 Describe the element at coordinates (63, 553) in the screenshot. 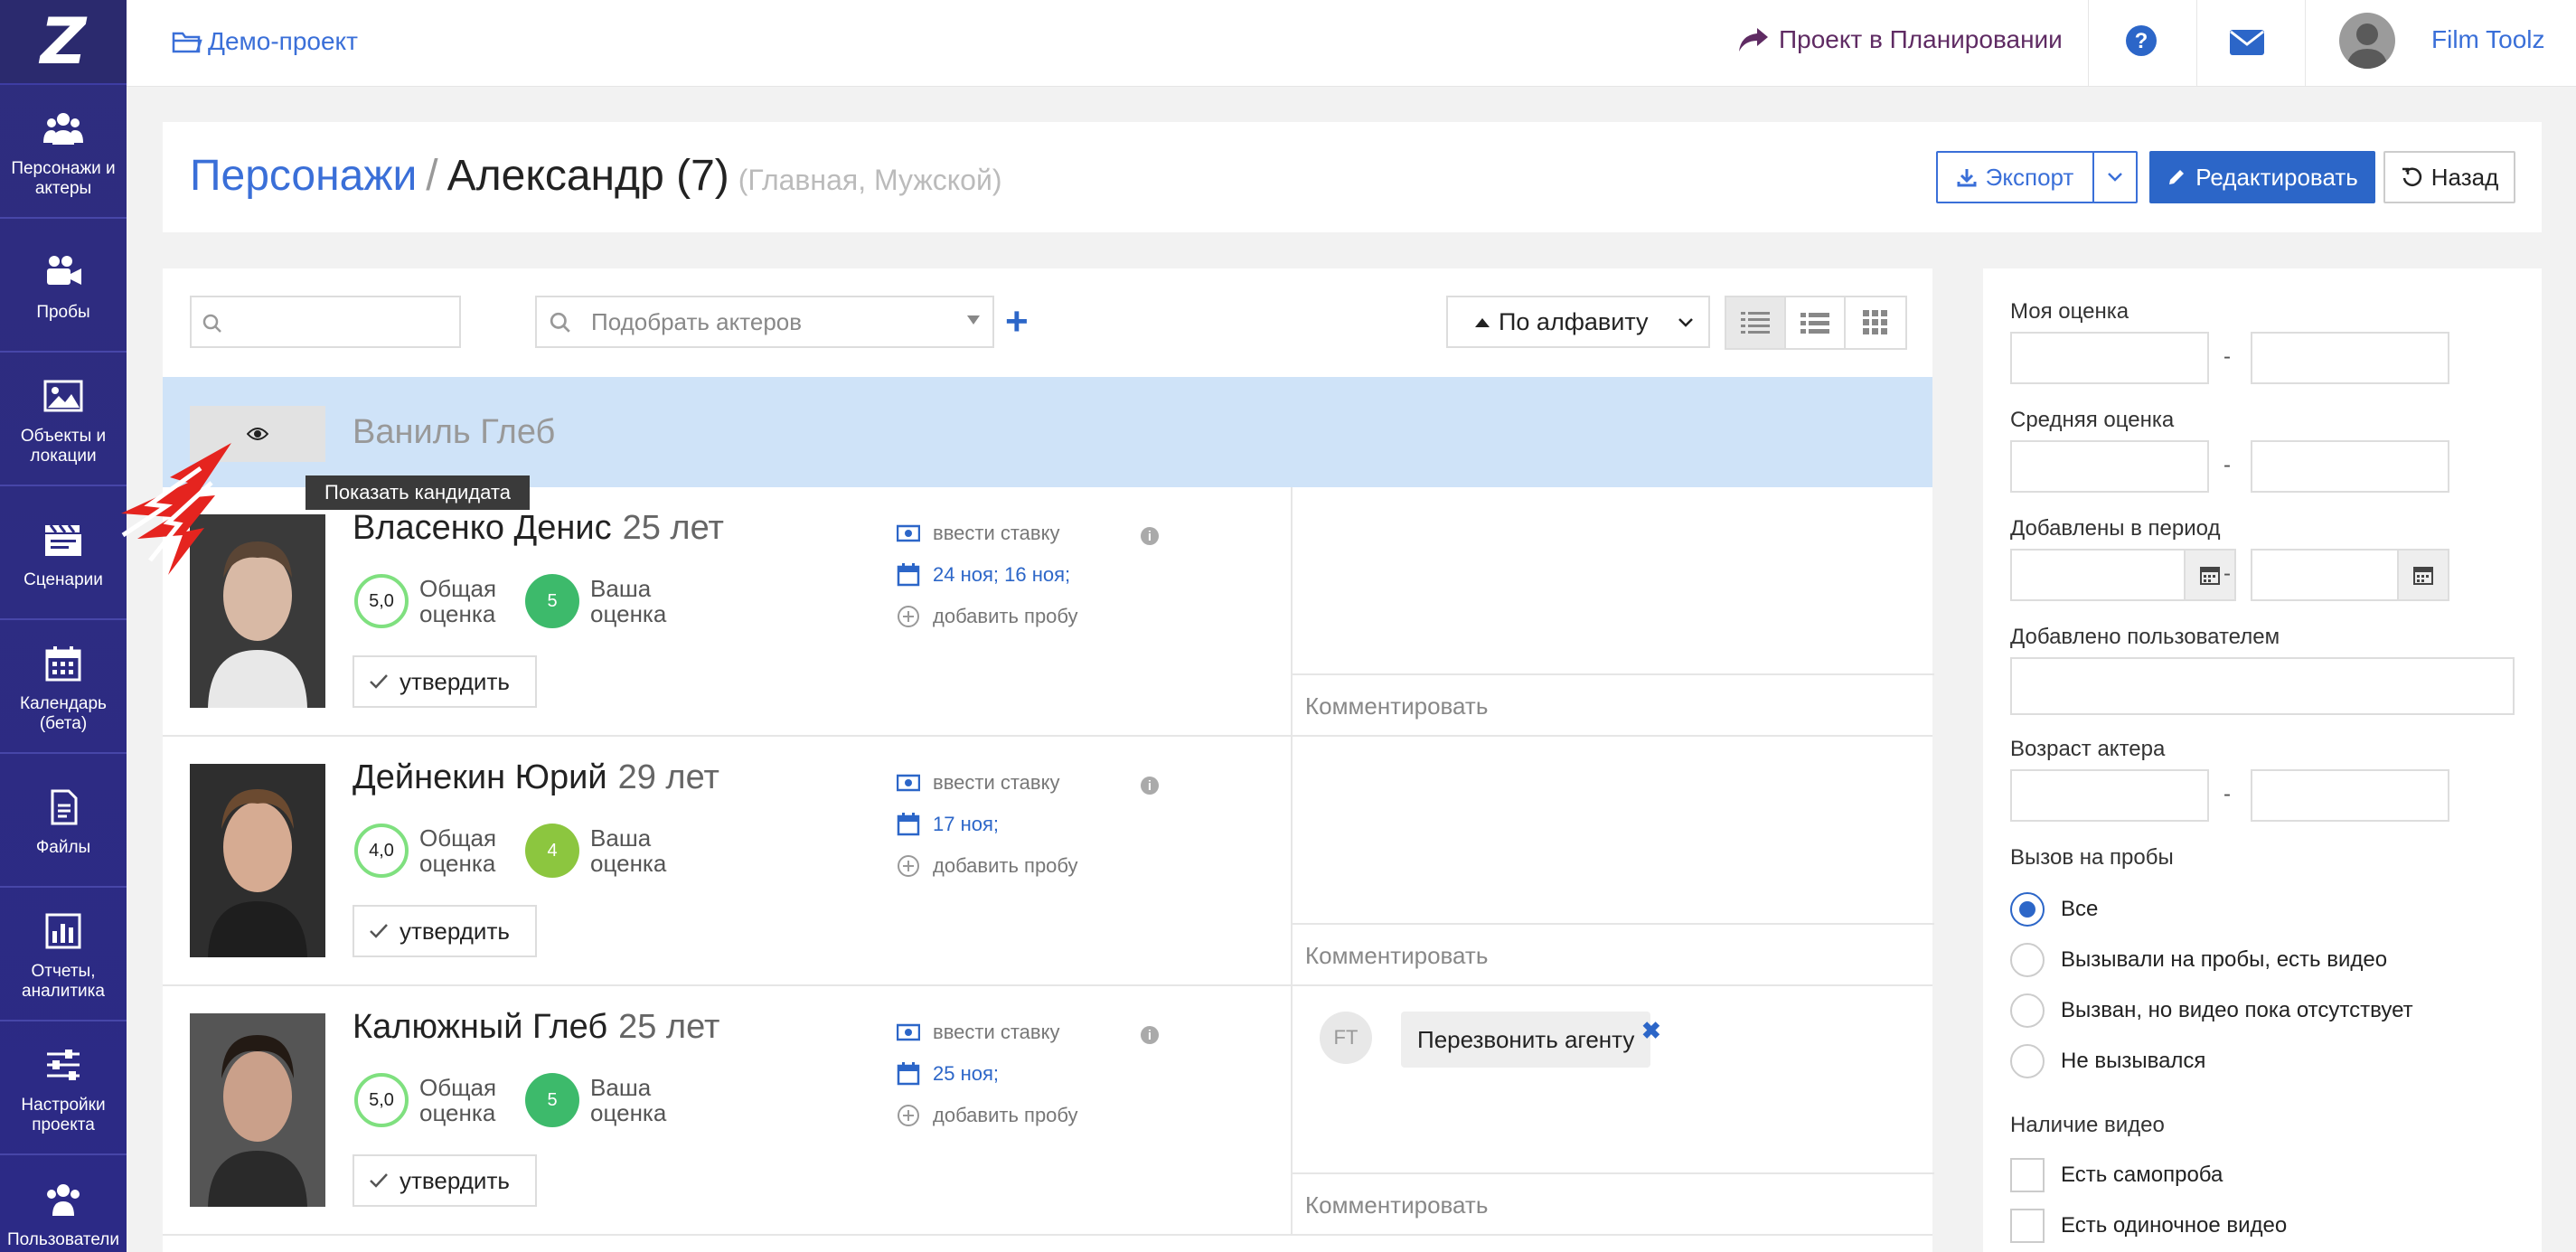

I see `sidebar-item-scenarios: Сценарии` at that location.